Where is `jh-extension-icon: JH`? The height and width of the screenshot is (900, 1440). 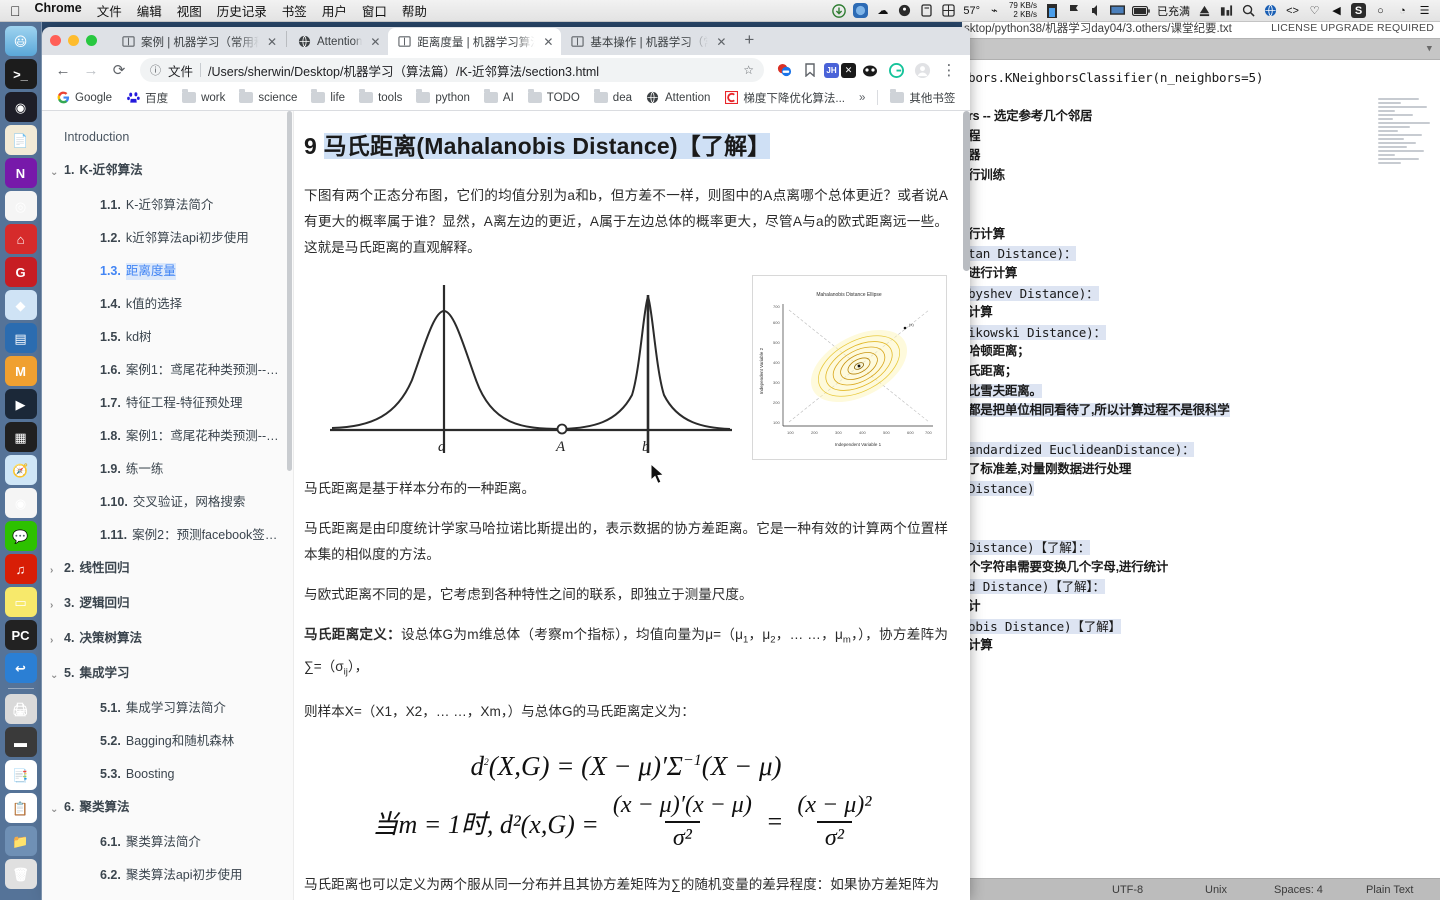
jh-extension-icon: JH is located at coordinates (831, 70).